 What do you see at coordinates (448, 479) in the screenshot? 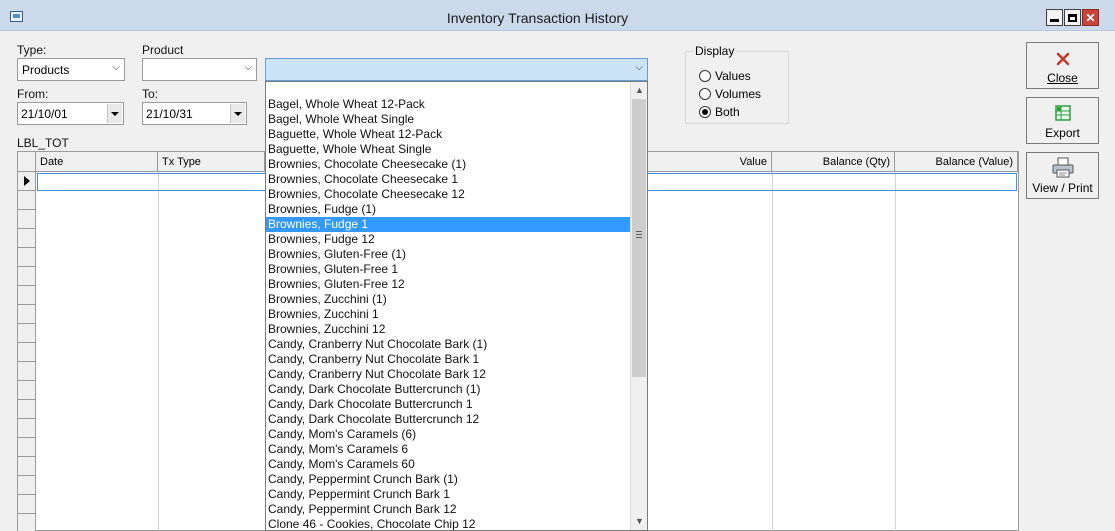
I see `dropdown-item: Candy, Peppermint Crunch Bark (1)` at bounding box center [448, 479].